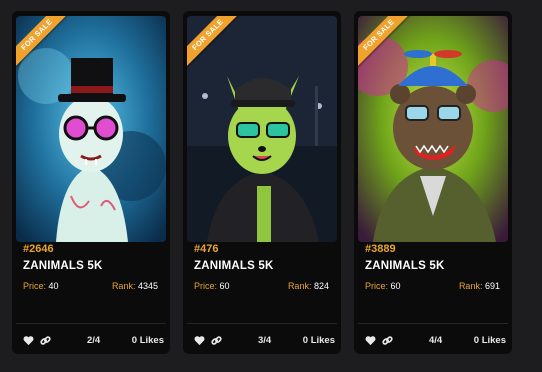 This screenshot has height=372, width=542. Describe the element at coordinates (432, 286) in the screenshot. I see `price-rank-row: Price: 60 Rank: 691` at that location.